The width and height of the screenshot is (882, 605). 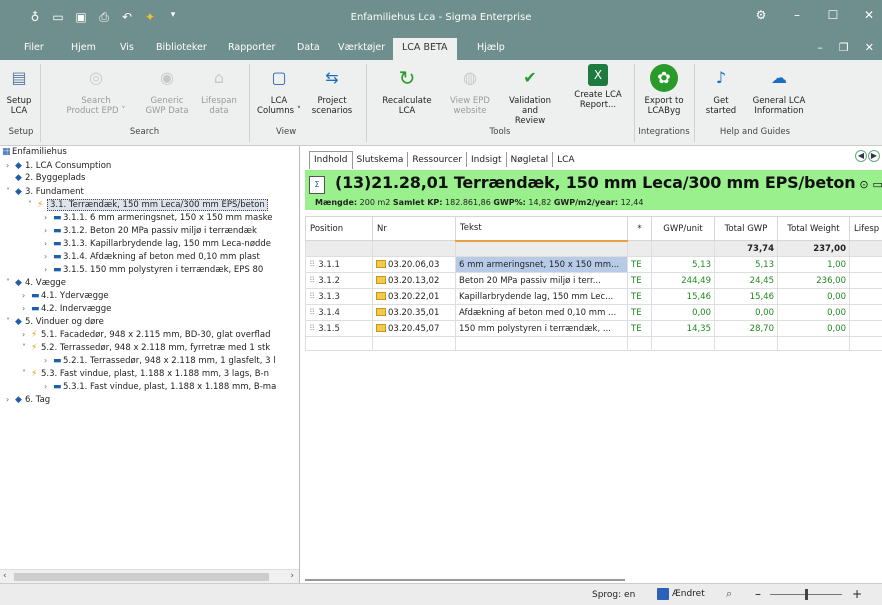 What do you see at coordinates (58, 165) in the screenshot?
I see `tree-item: › ◆ 1. LCA Consumption` at bounding box center [58, 165].